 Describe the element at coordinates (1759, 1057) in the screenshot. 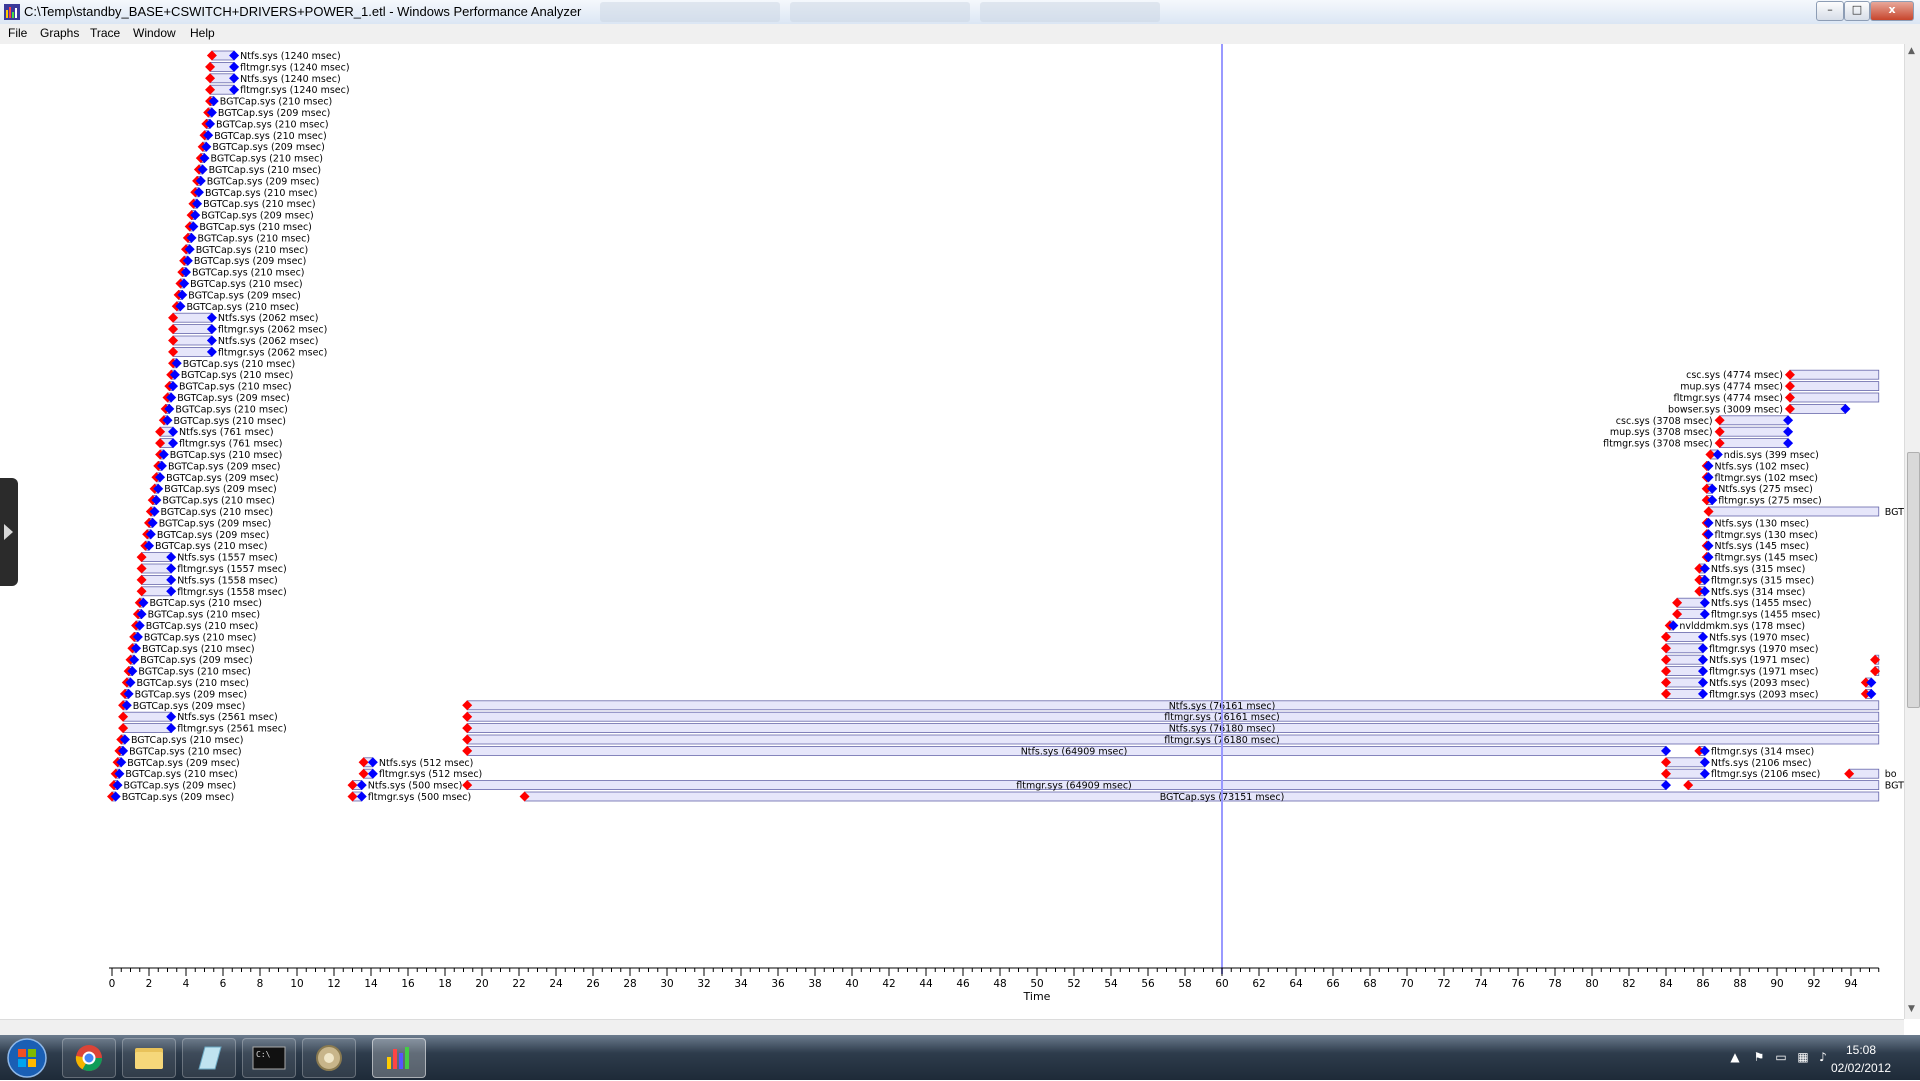

I see `action-center-icon: ⚑` at that location.